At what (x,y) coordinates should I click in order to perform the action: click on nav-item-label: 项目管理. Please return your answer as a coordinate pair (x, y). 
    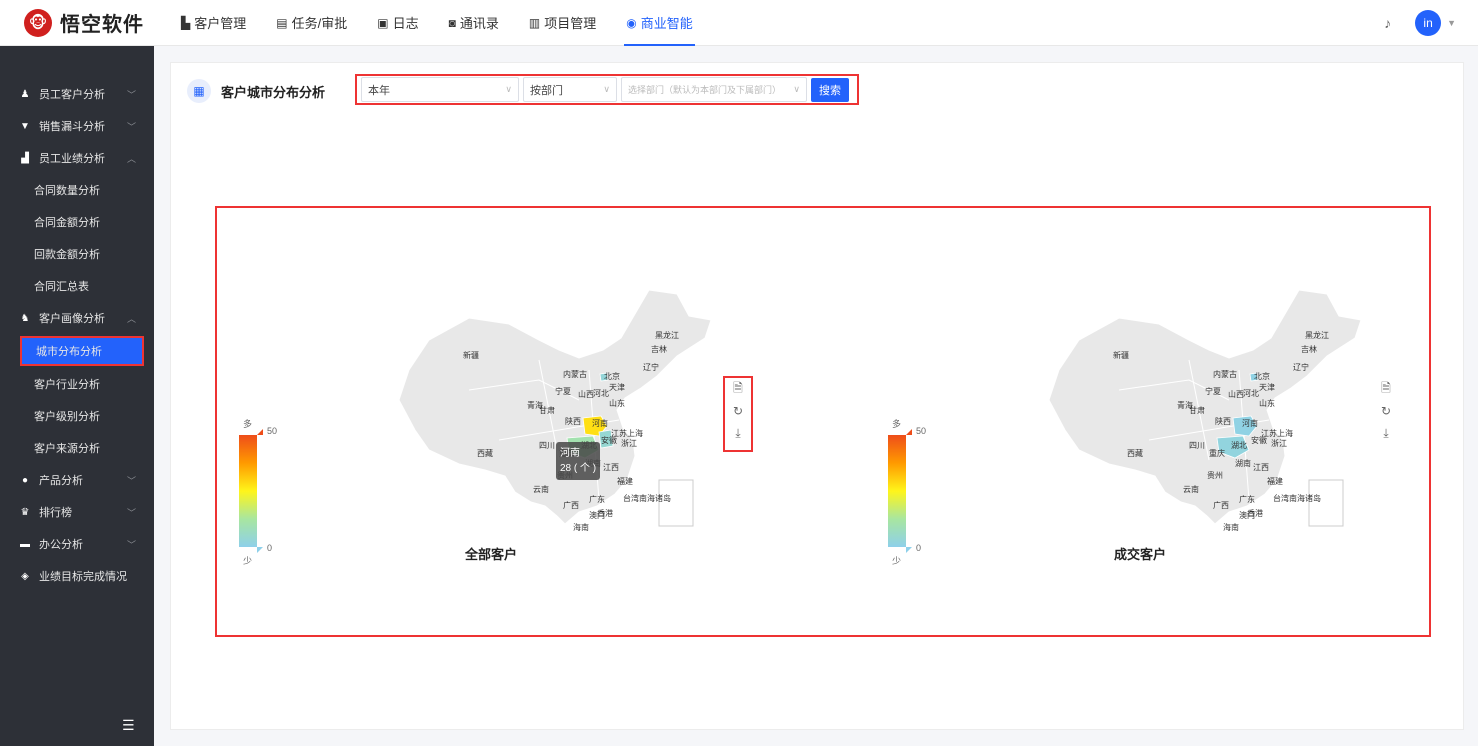
    Looking at the image, I should click on (570, 23).